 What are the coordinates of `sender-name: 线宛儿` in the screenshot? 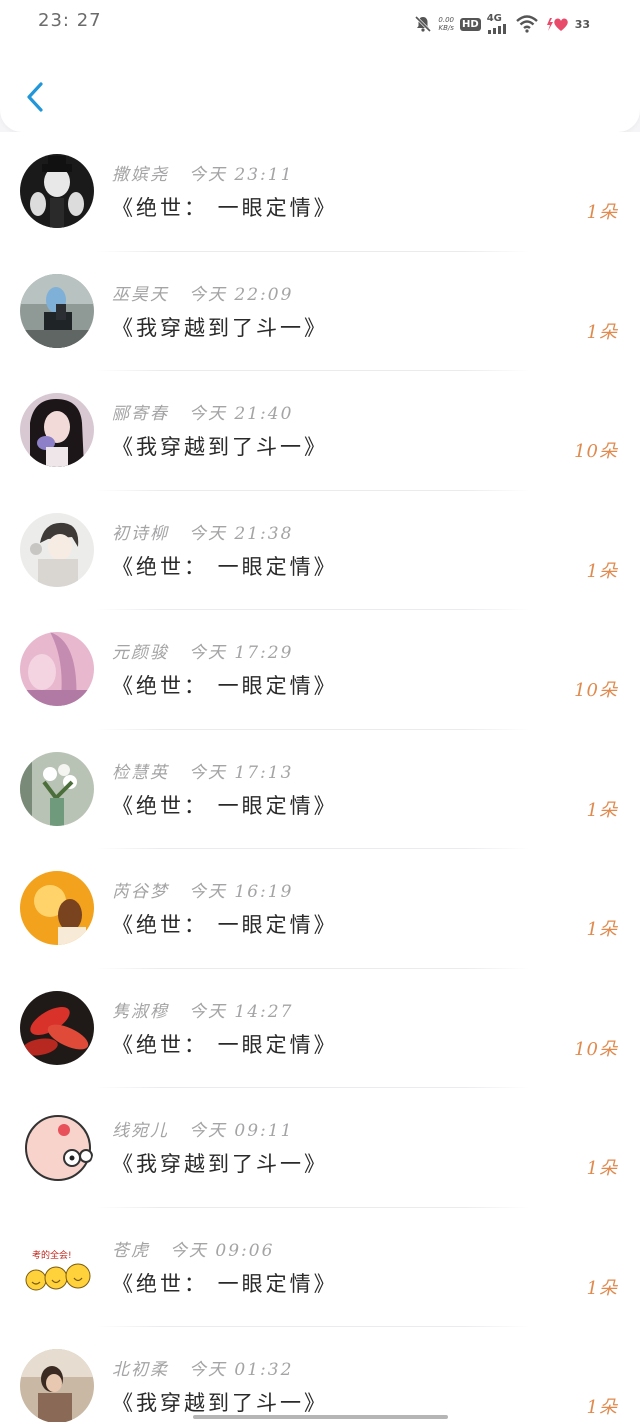 It's located at (140, 1131).